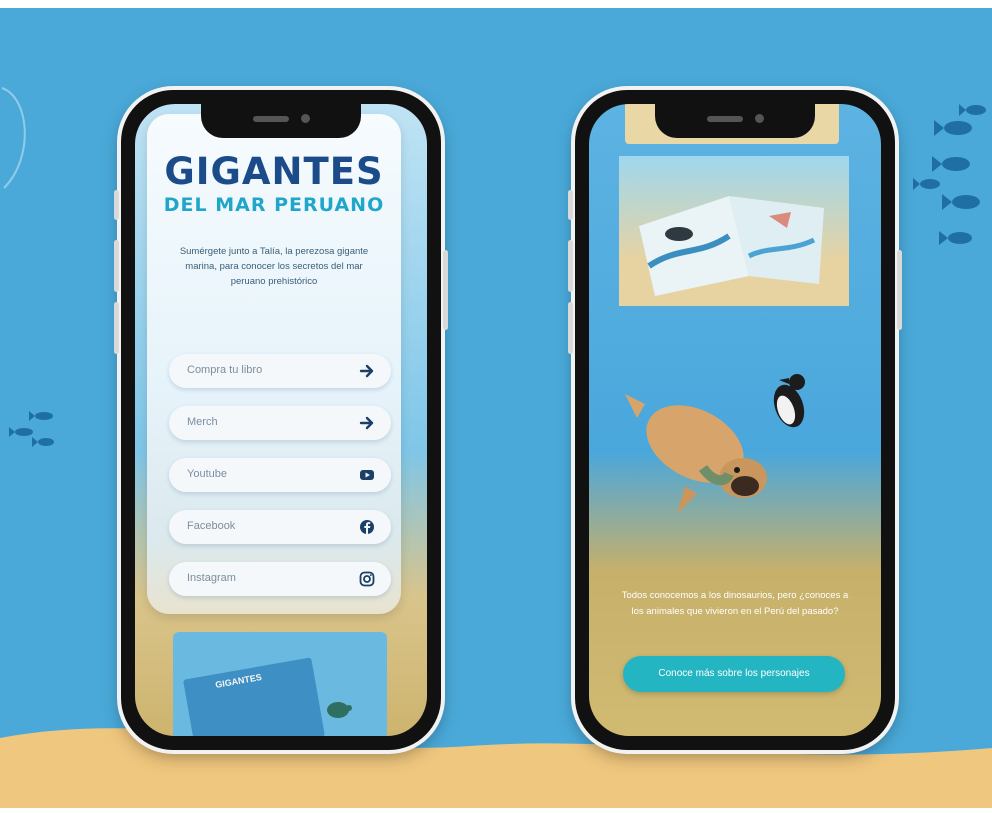 The width and height of the screenshot is (992, 813). Describe the element at coordinates (31, 429) in the screenshot. I see `fish-school-left-icon` at that location.